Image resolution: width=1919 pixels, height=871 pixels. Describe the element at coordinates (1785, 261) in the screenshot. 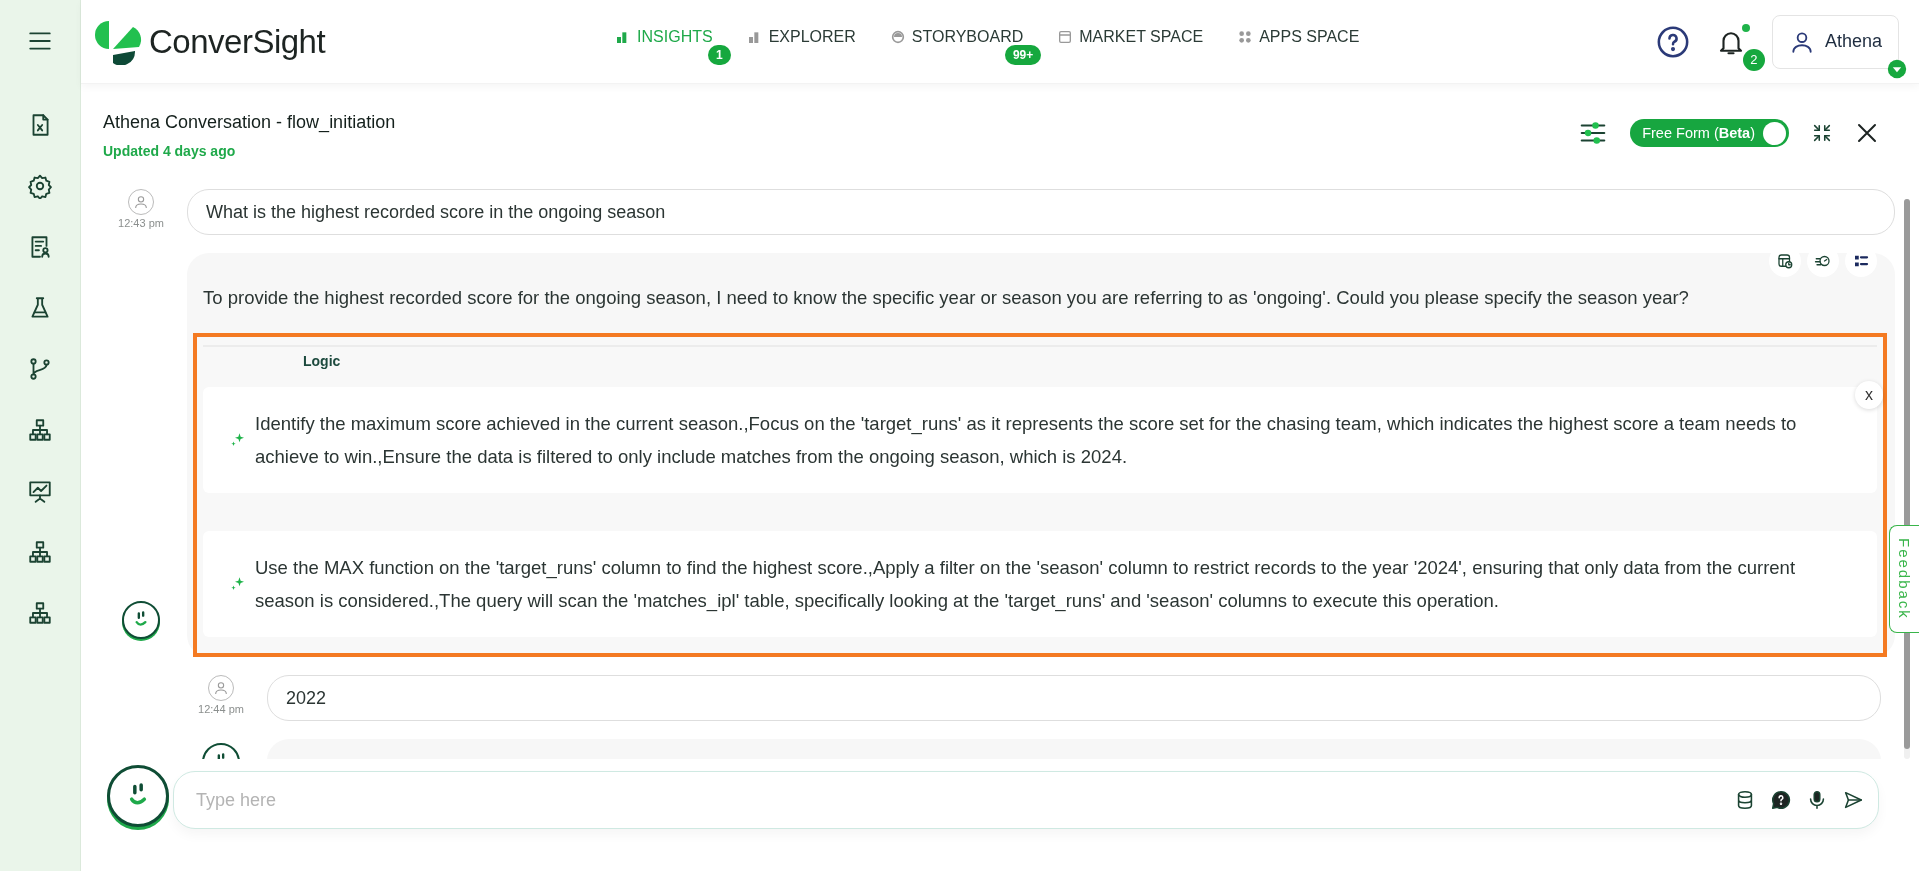

I see `table-clock-icon` at that location.